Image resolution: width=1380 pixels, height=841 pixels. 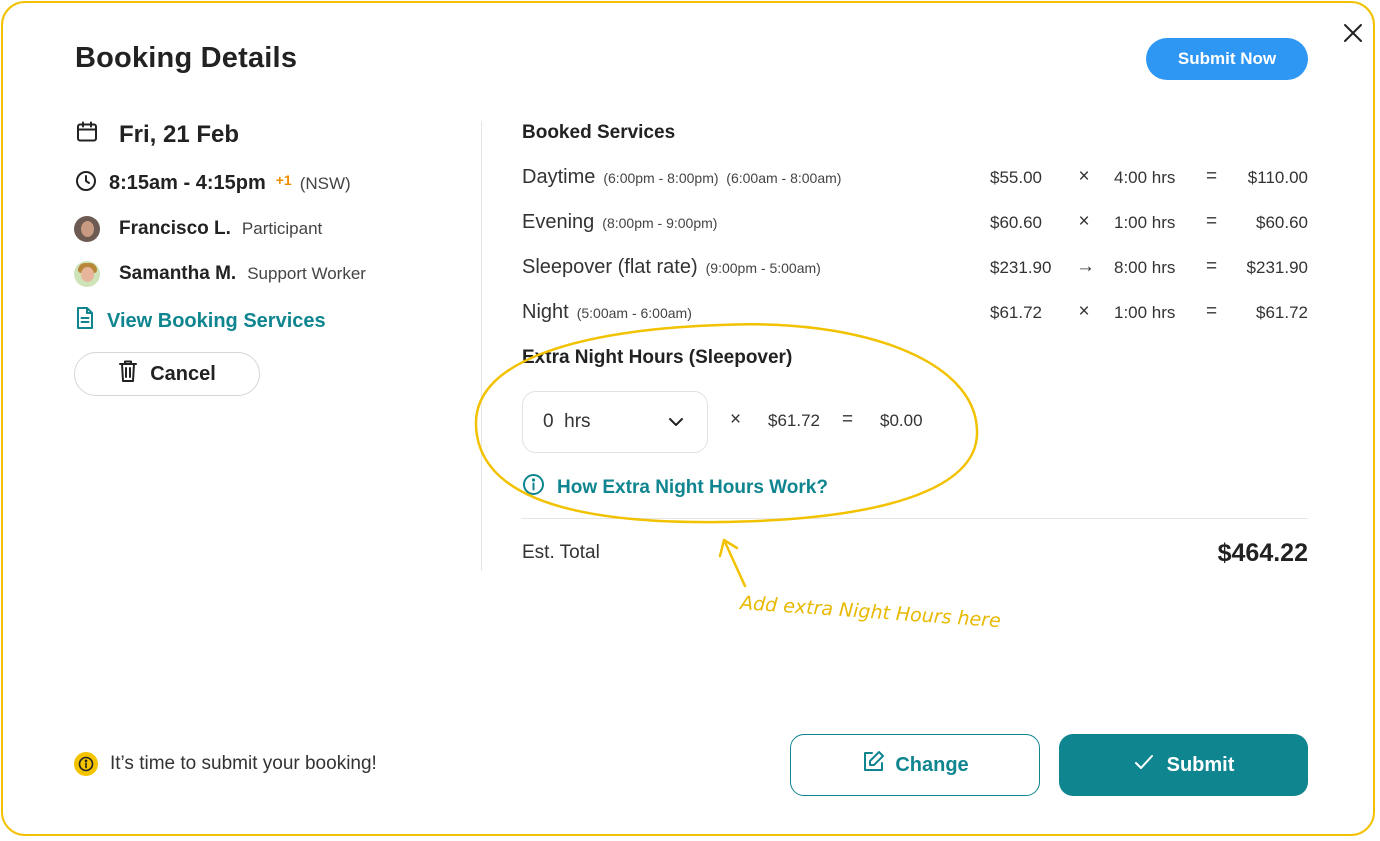 I want to click on submit-button: Submit, so click(x=1183, y=765).